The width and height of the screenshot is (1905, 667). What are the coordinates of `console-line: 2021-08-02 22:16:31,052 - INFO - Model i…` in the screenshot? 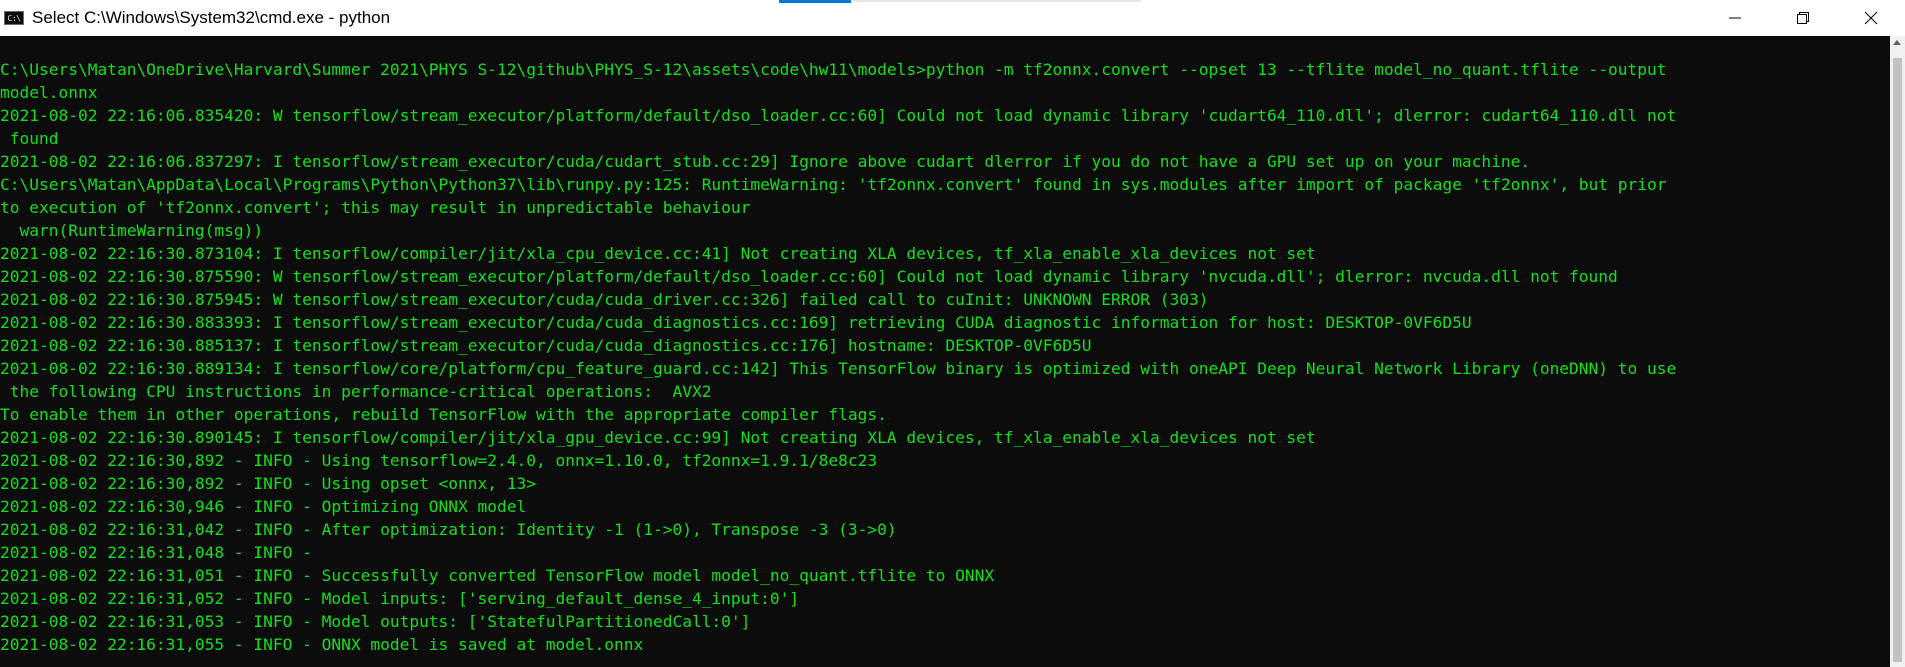 It's located at (400, 598).